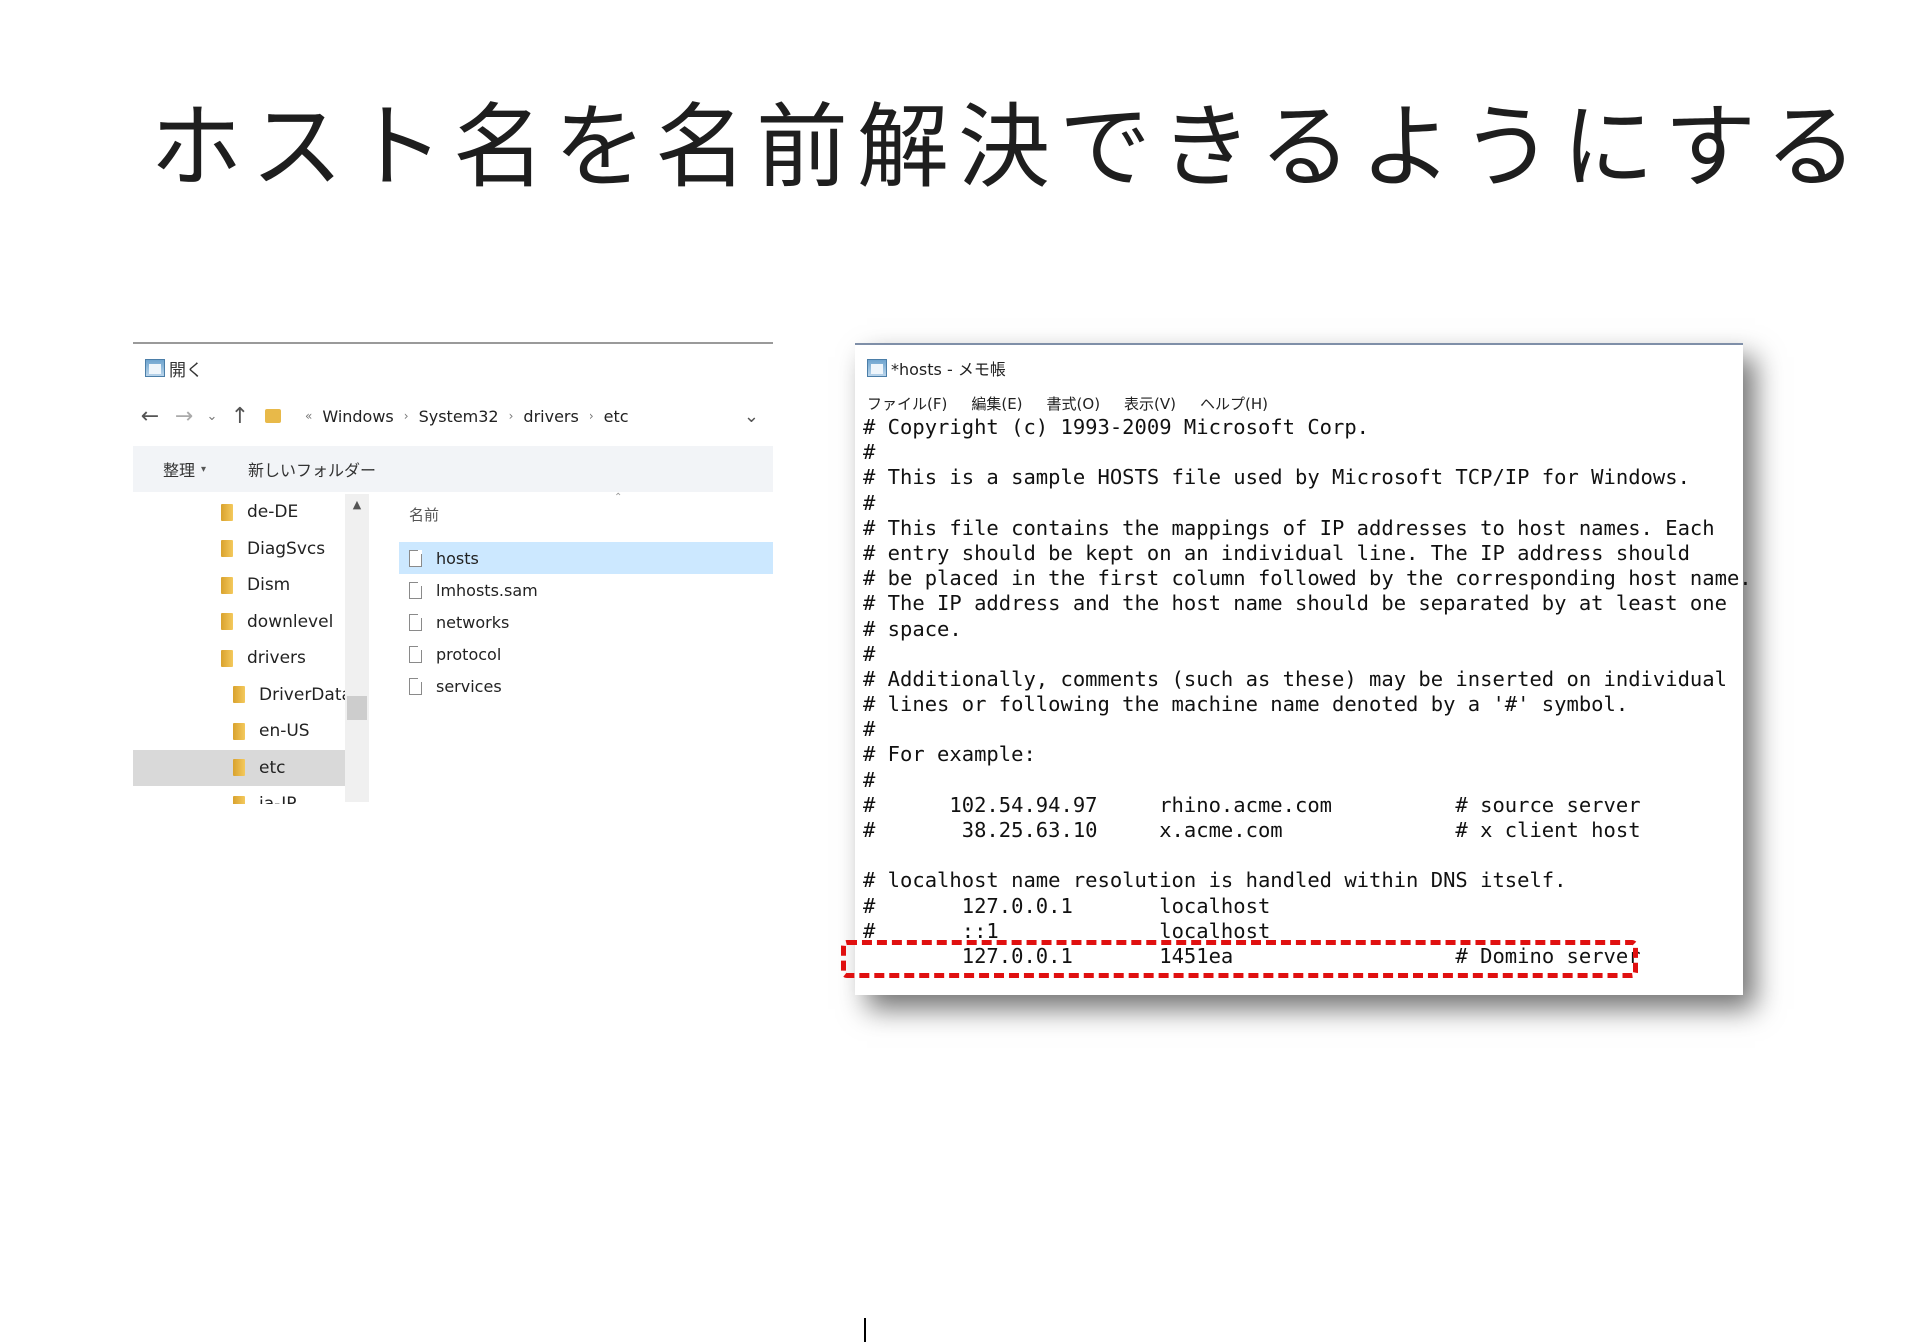 The width and height of the screenshot is (1920, 1342). I want to click on tree-item-label: downlevel, so click(290, 621).